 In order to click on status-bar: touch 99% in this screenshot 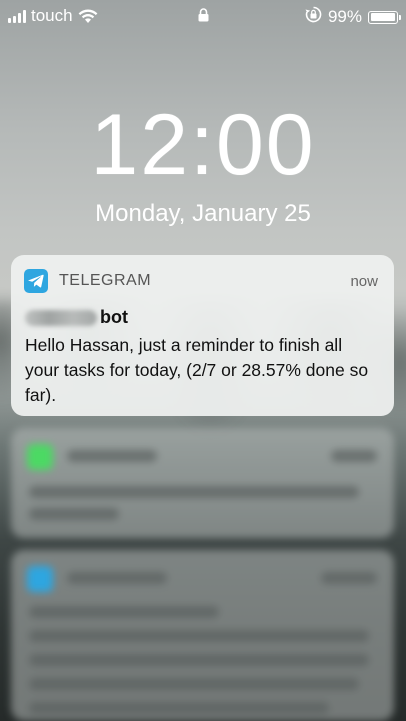, I will do `click(203, 16)`.